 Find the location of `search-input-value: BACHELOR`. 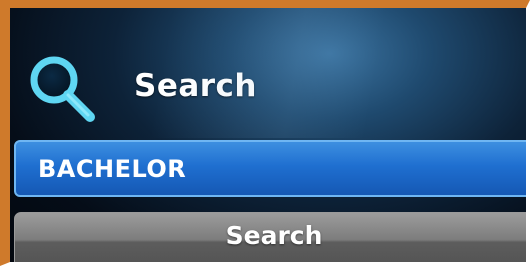

search-input-value: BACHELOR is located at coordinates (112, 168).